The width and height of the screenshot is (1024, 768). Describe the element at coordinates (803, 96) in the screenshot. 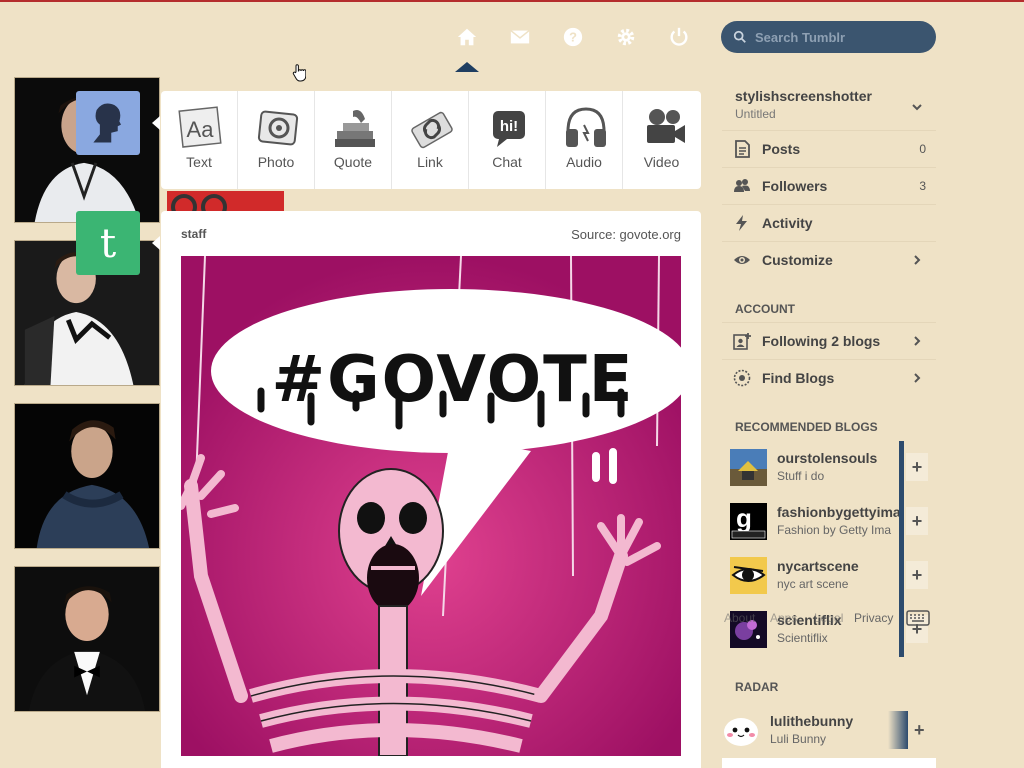

I see `current-blog-name: stylishscreenshotter` at that location.